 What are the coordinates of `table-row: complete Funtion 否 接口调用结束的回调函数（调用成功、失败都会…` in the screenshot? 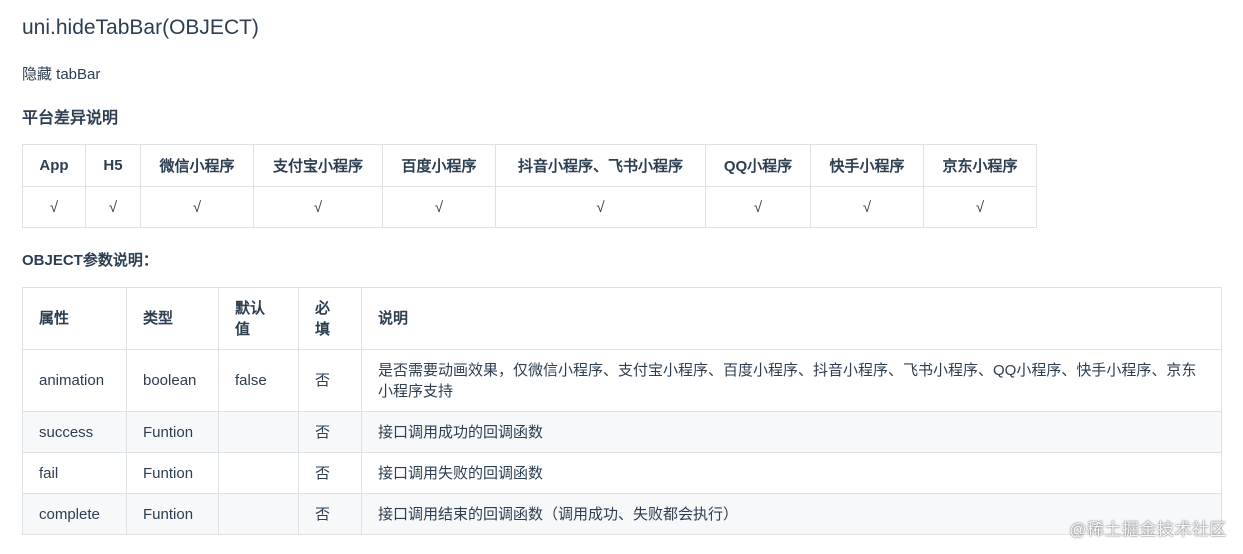 It's located at (622, 514).